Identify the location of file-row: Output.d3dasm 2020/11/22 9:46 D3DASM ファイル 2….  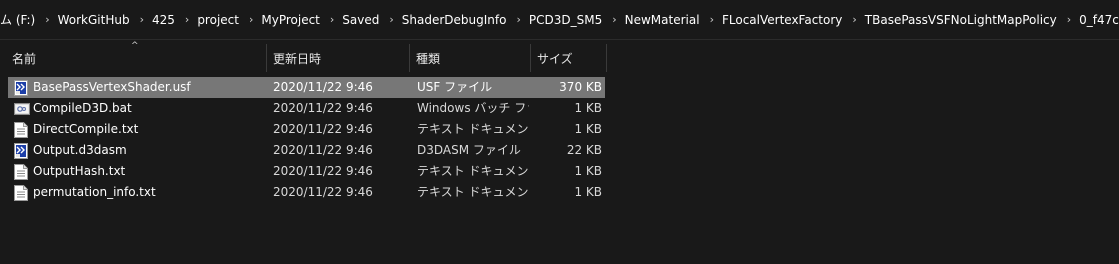
(559, 150).